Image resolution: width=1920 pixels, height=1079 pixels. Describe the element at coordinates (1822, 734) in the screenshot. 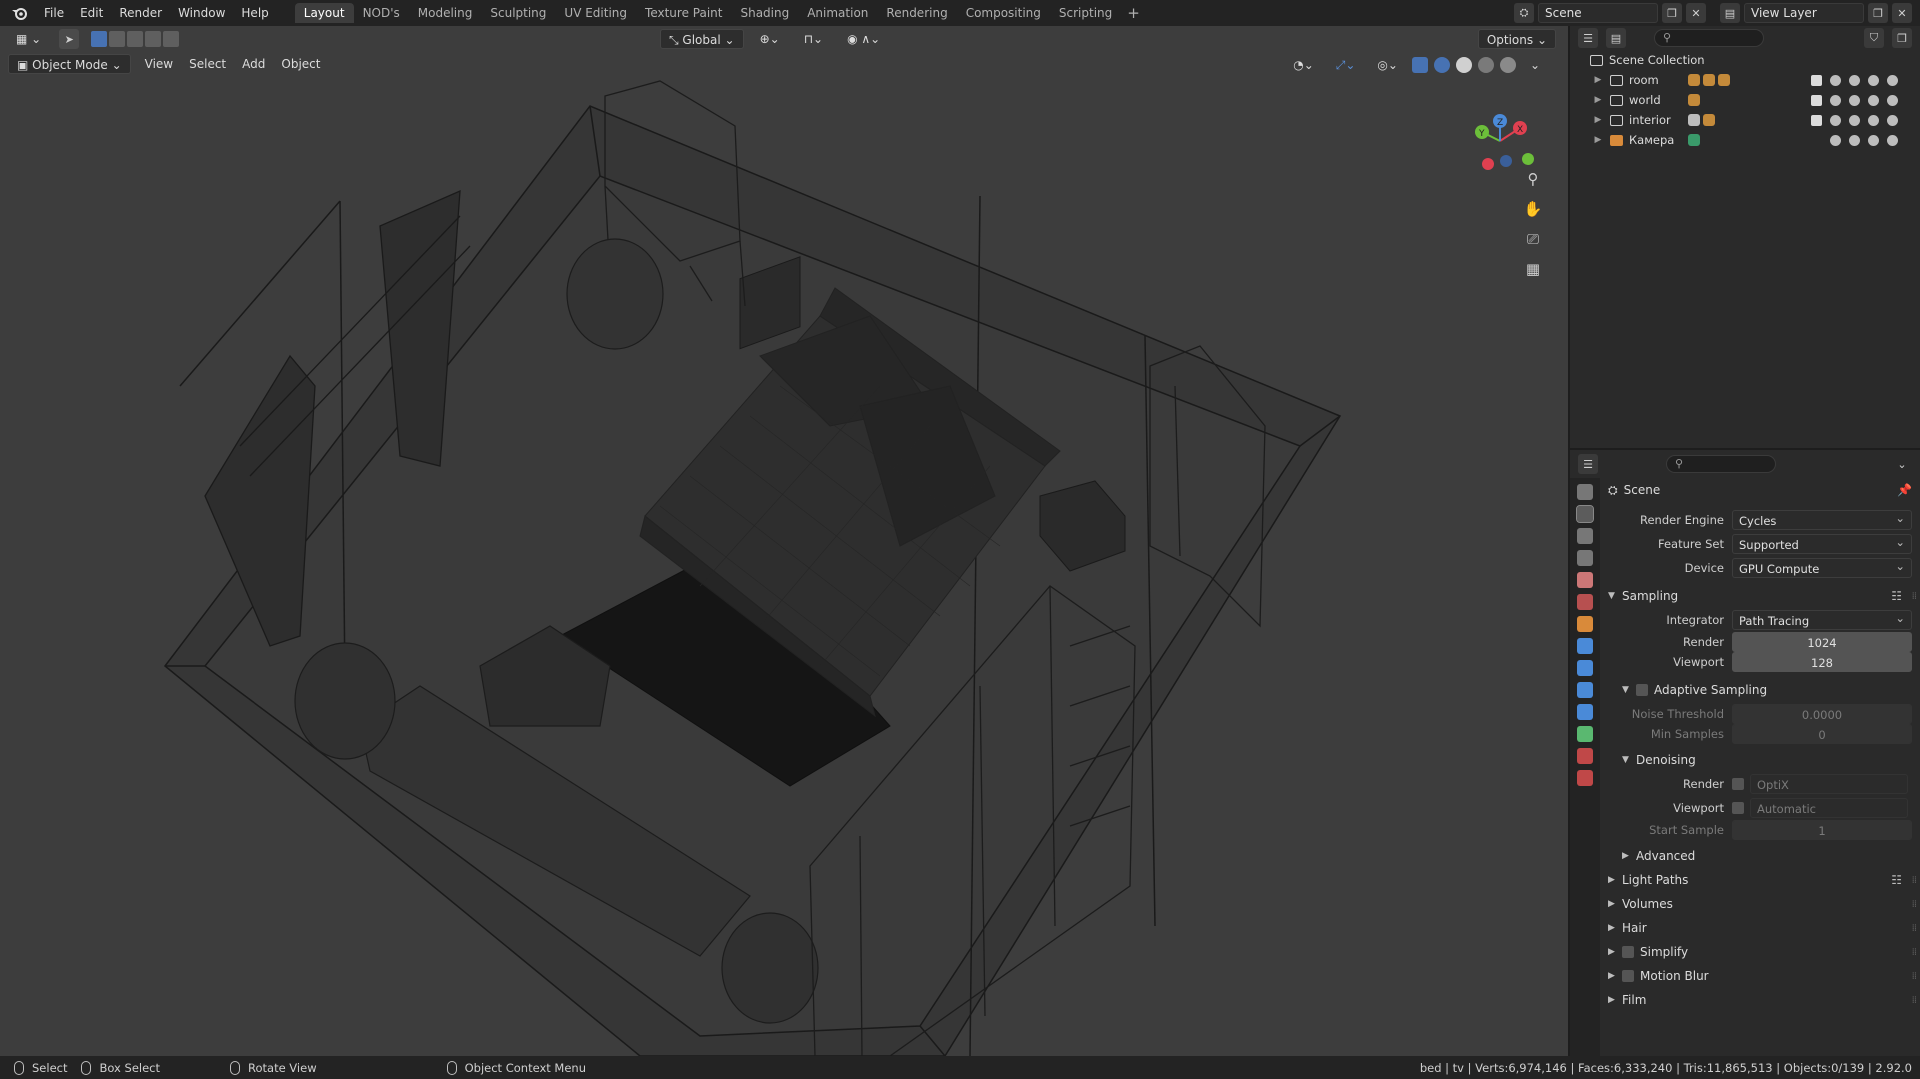

I see `min-samples-field: 0` at that location.